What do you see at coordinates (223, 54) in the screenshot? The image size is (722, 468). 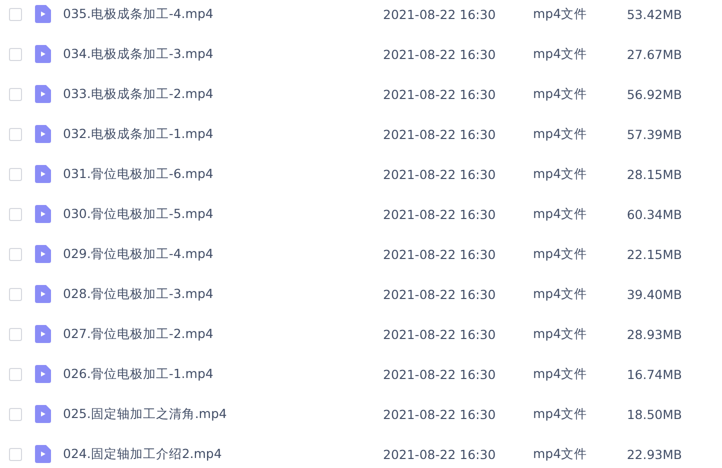 I see `file-name: 034.电极成条加工-3.mp4` at bounding box center [223, 54].